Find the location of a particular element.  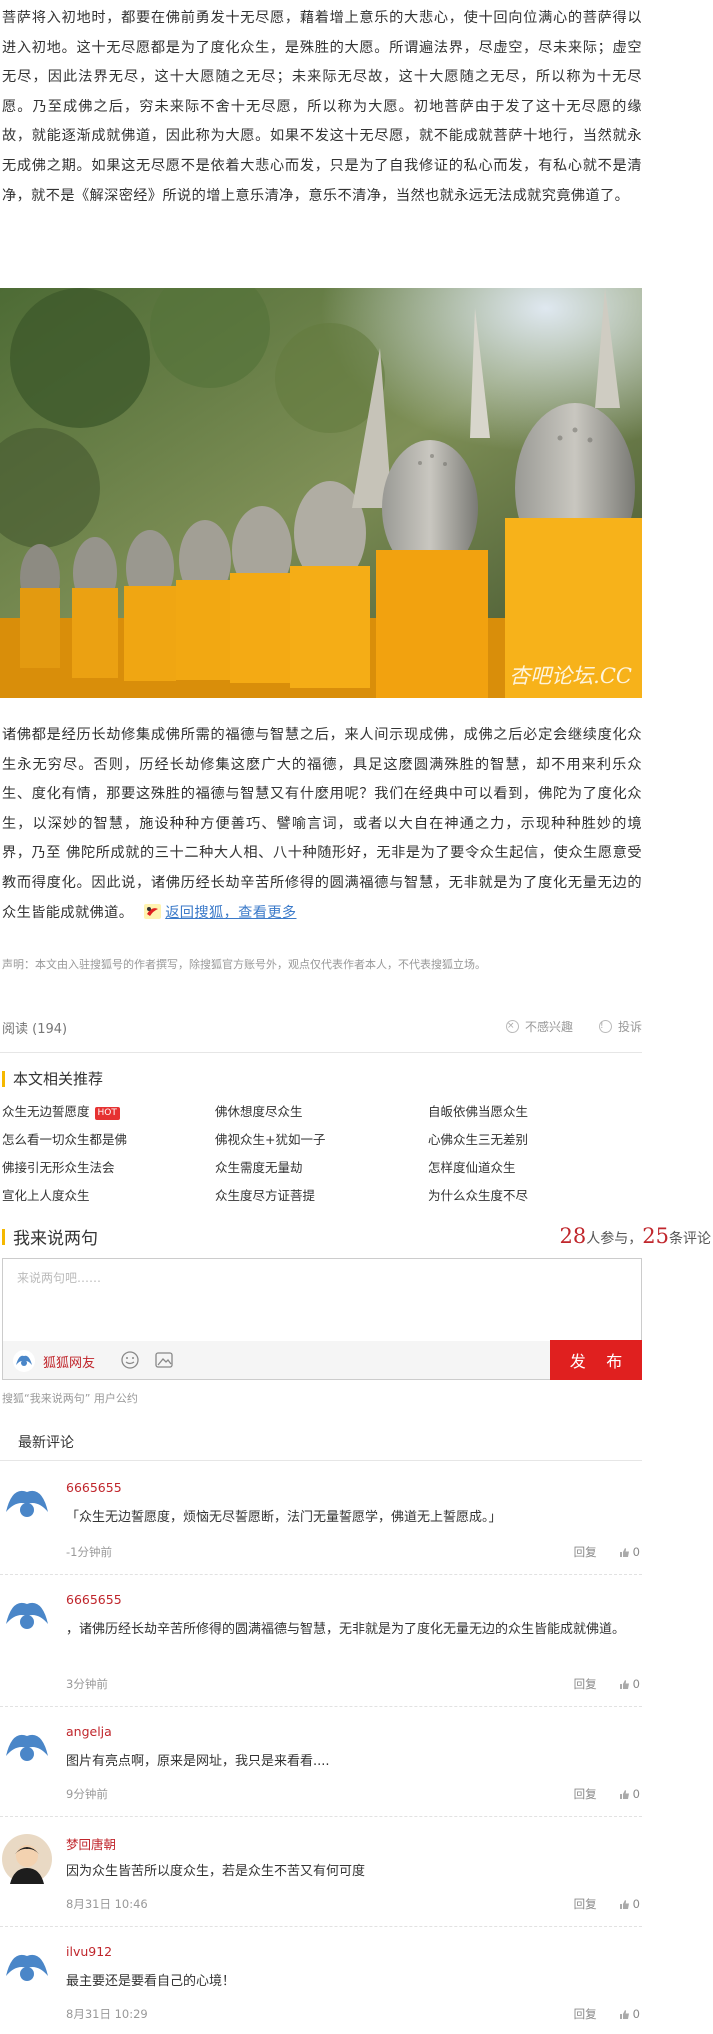

related-link: 佛休想度尽众生 is located at coordinates (321, 1112).